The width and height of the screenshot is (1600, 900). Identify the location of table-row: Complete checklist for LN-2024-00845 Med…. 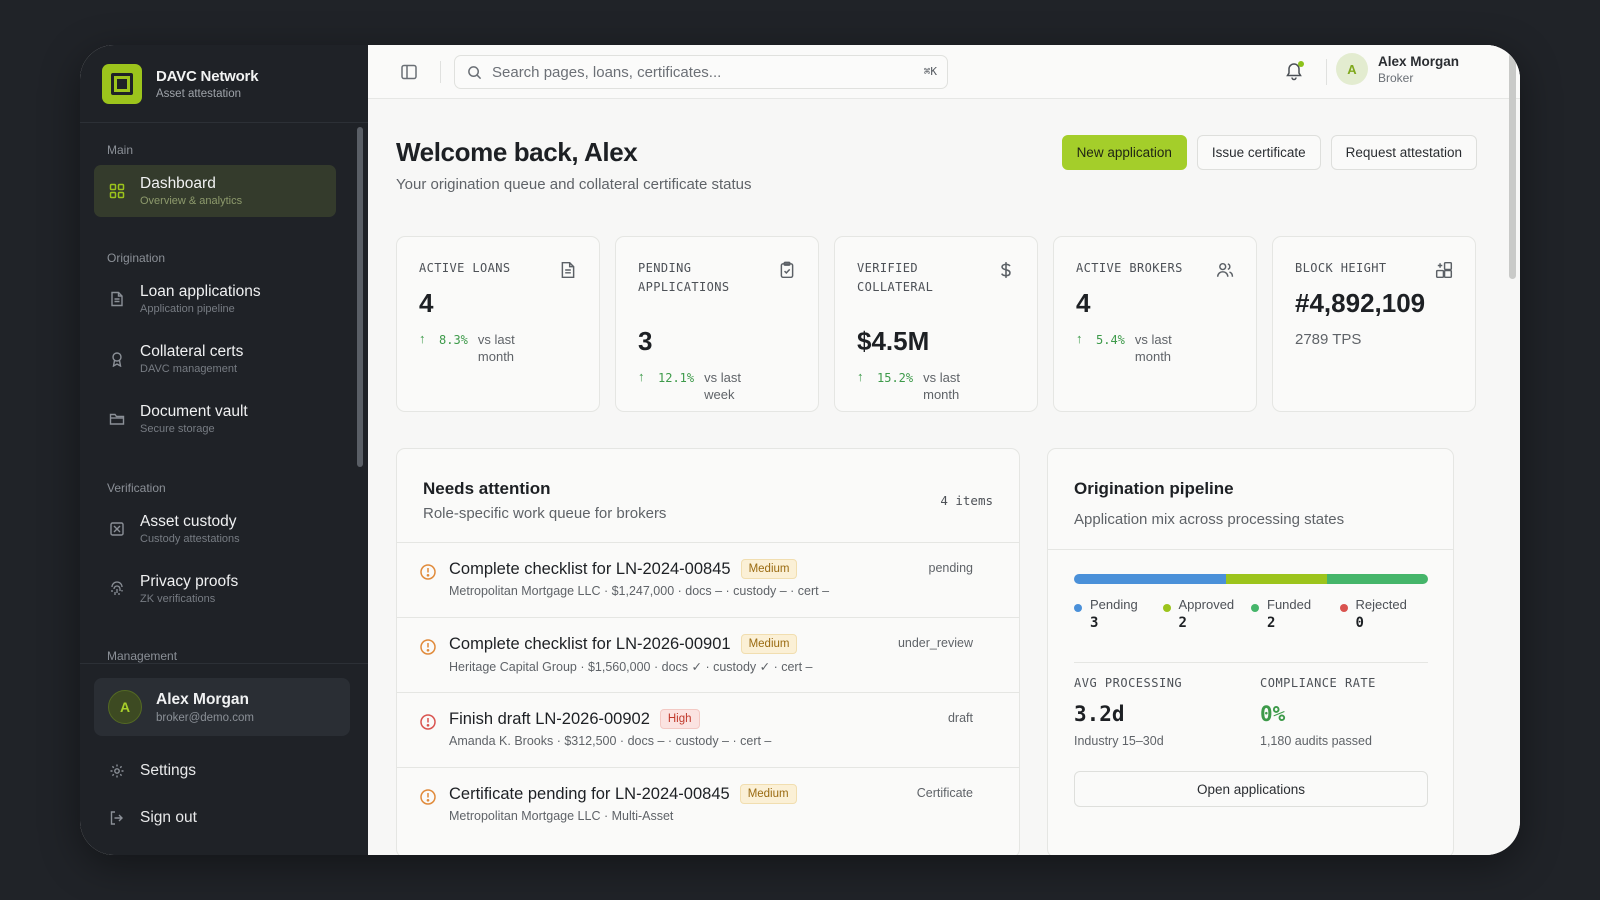
(708, 580).